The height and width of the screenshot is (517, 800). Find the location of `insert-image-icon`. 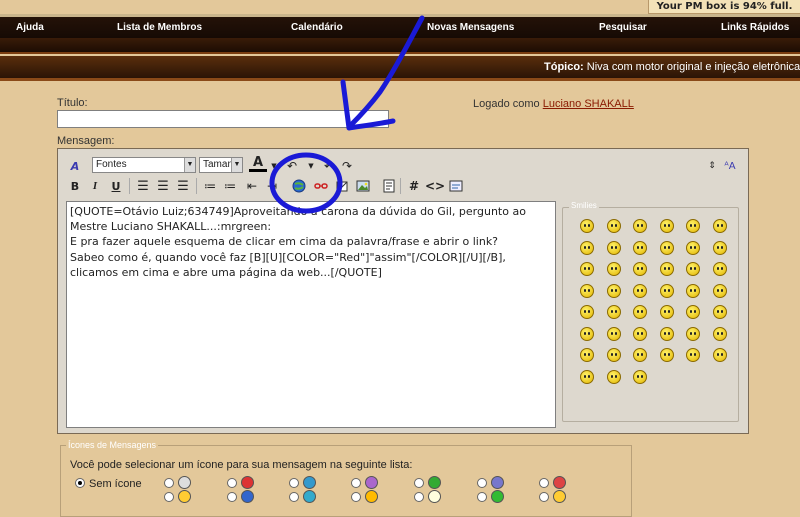

insert-image-icon is located at coordinates (363, 186).